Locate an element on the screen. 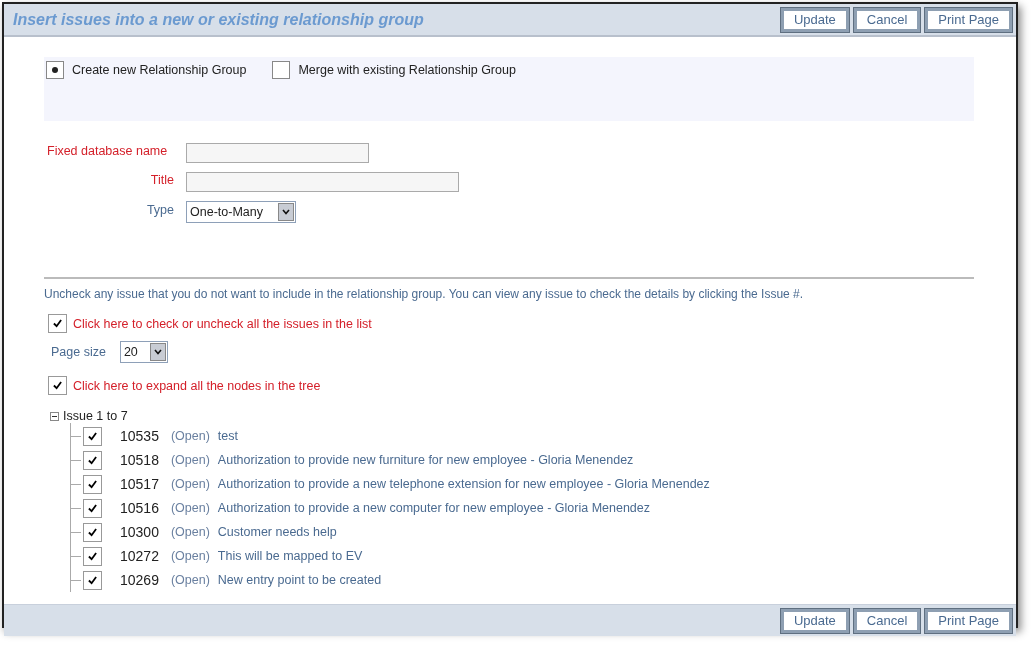 This screenshot has height=647, width=1034. issue-summary: Customer needs help is located at coordinates (277, 532).